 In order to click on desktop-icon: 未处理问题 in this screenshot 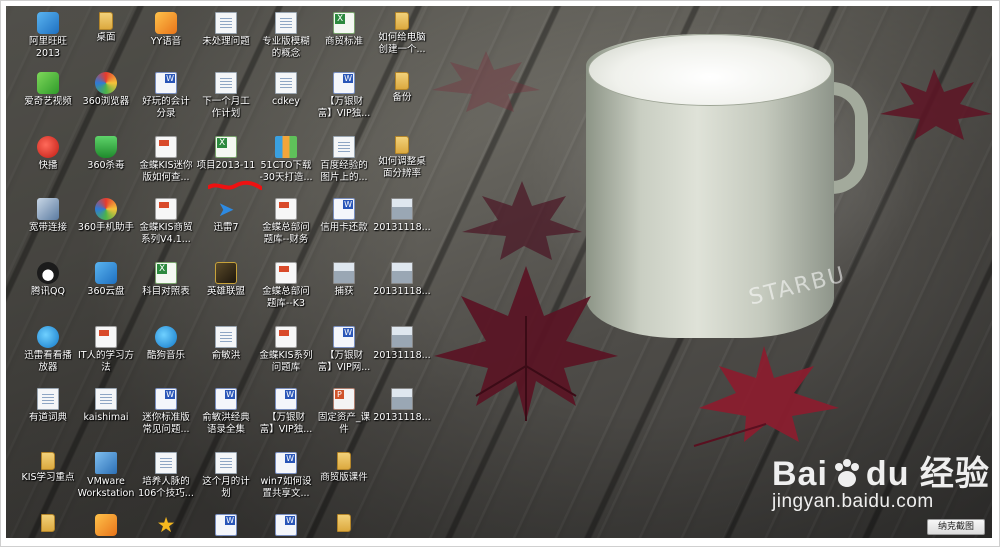, I will do `click(226, 40)`.